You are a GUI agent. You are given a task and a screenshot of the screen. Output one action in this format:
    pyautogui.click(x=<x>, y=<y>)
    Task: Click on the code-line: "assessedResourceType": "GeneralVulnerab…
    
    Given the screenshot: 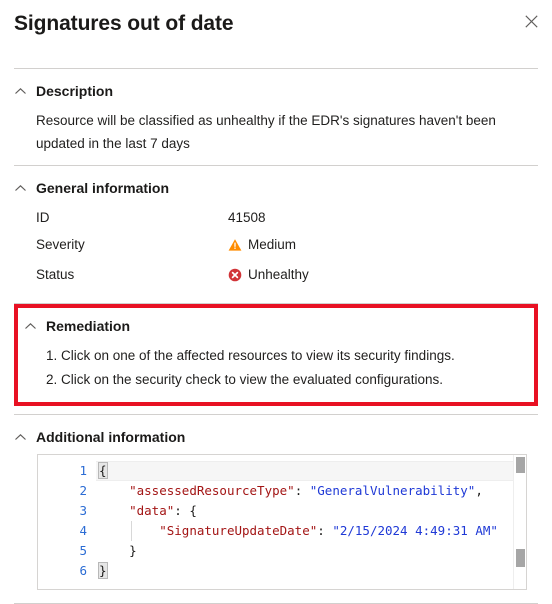 What is the action you would take?
    pyautogui.click(x=311, y=491)
    